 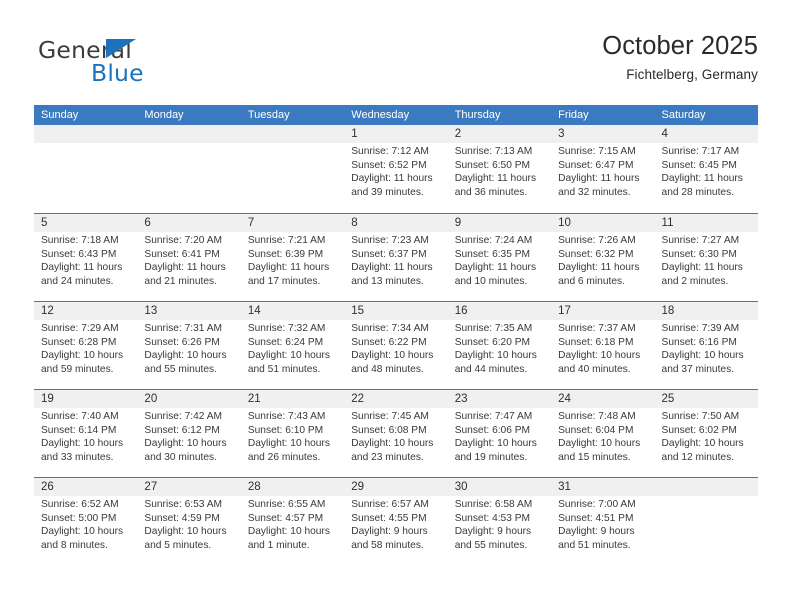 I want to click on day-number: 6, so click(x=147, y=223).